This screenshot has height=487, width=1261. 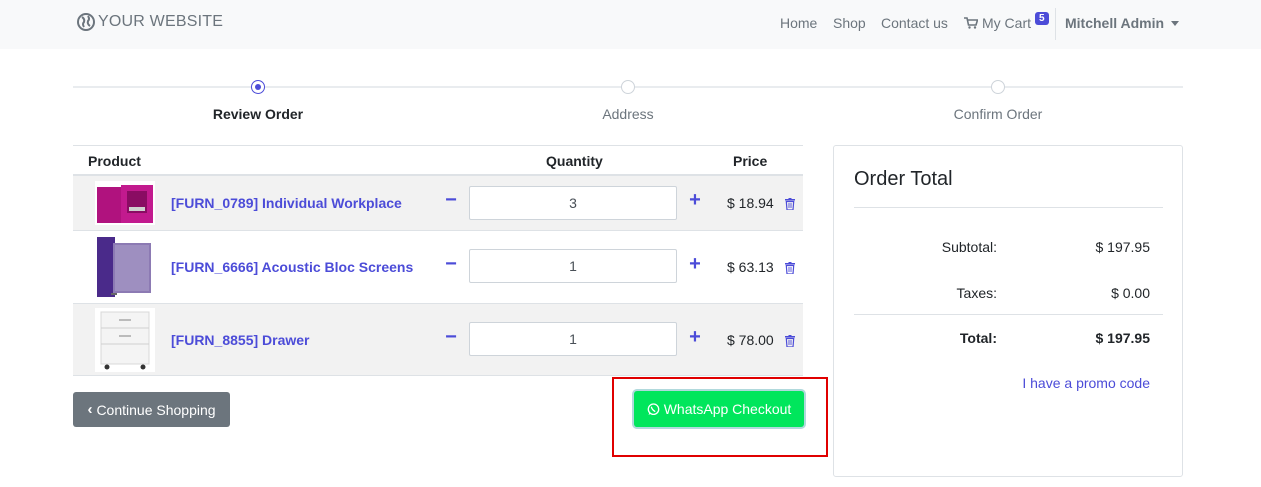 What do you see at coordinates (438, 160) in the screenshot?
I see `cart-table-header: Product Quantity Price` at bounding box center [438, 160].